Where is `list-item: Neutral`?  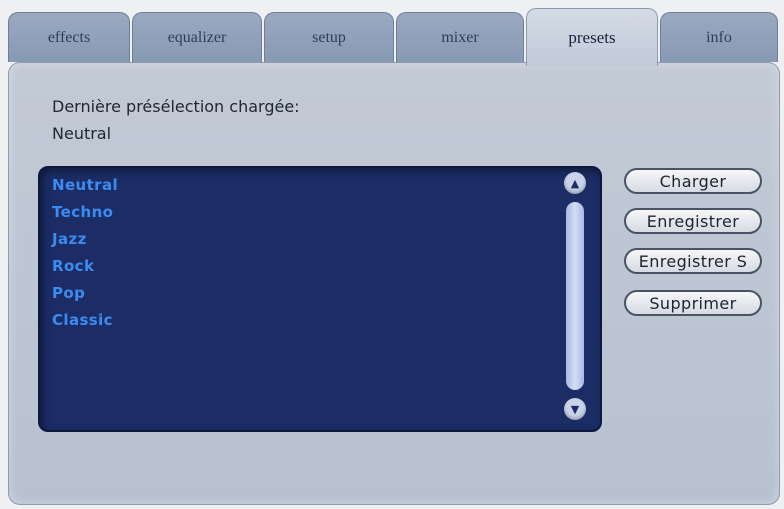 list-item: Neutral is located at coordinates (85, 185).